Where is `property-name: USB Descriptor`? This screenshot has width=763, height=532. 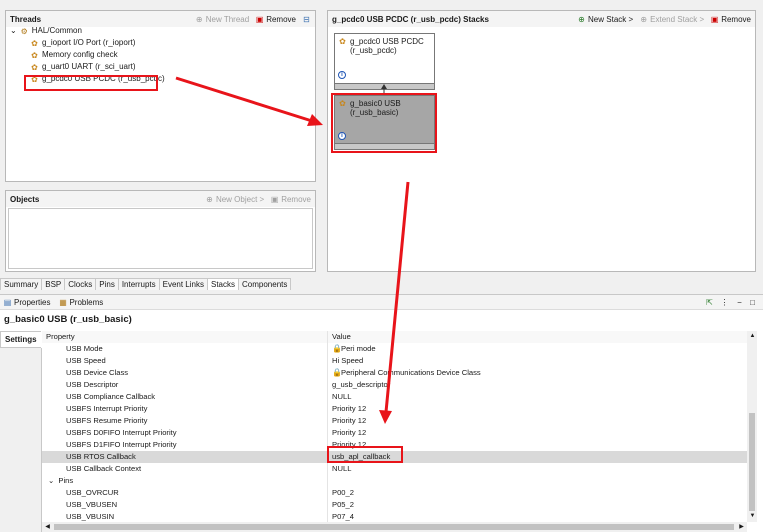 property-name: USB Descriptor is located at coordinates (185, 385).